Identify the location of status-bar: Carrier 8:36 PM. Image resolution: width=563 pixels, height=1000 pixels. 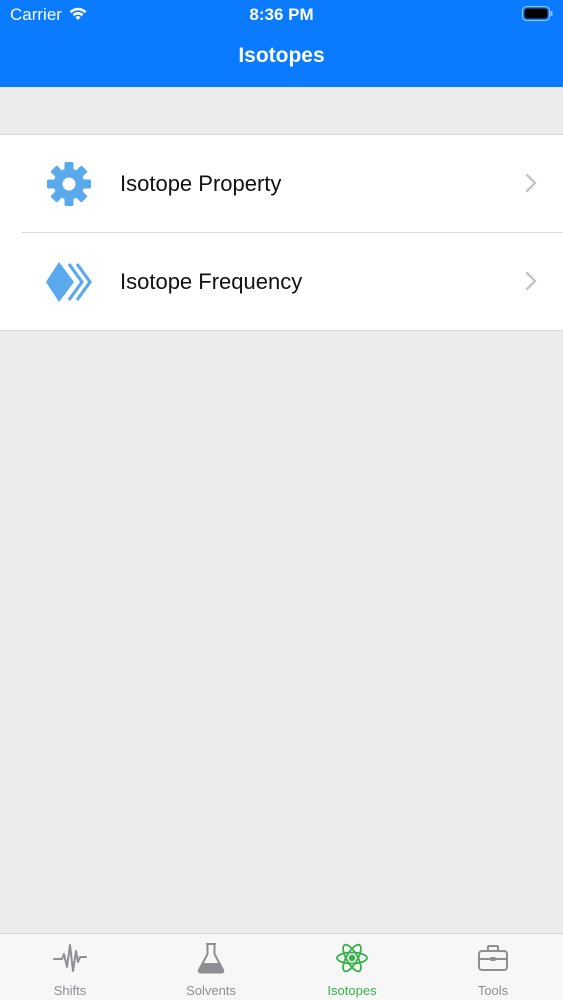
(281, 14).